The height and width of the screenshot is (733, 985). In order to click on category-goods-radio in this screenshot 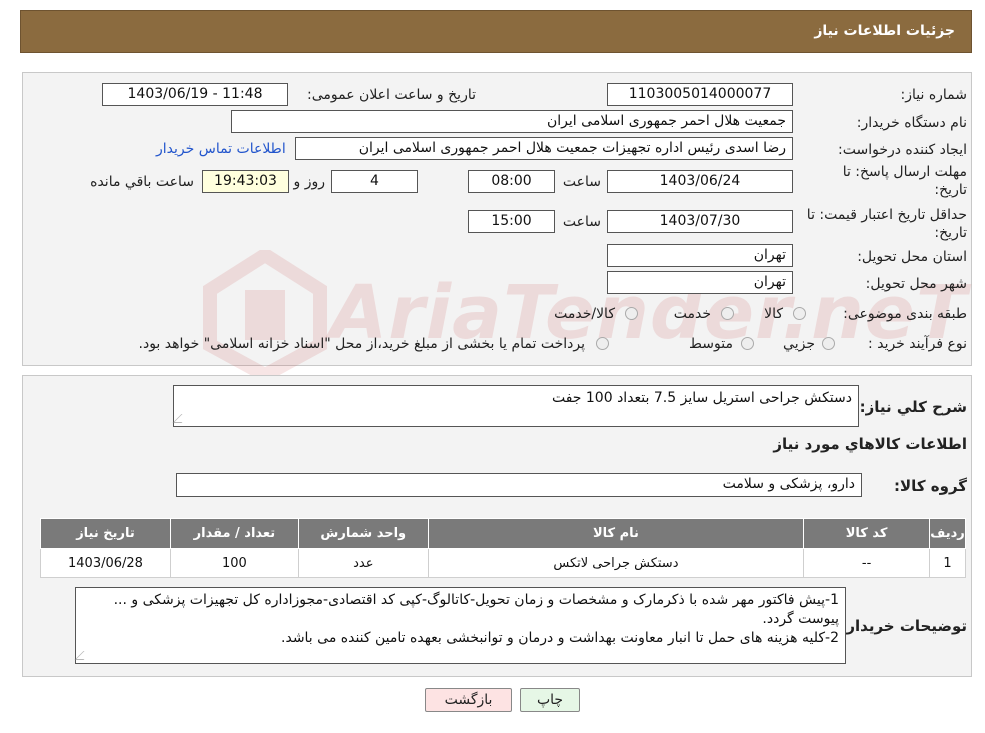, I will do `click(799, 313)`.